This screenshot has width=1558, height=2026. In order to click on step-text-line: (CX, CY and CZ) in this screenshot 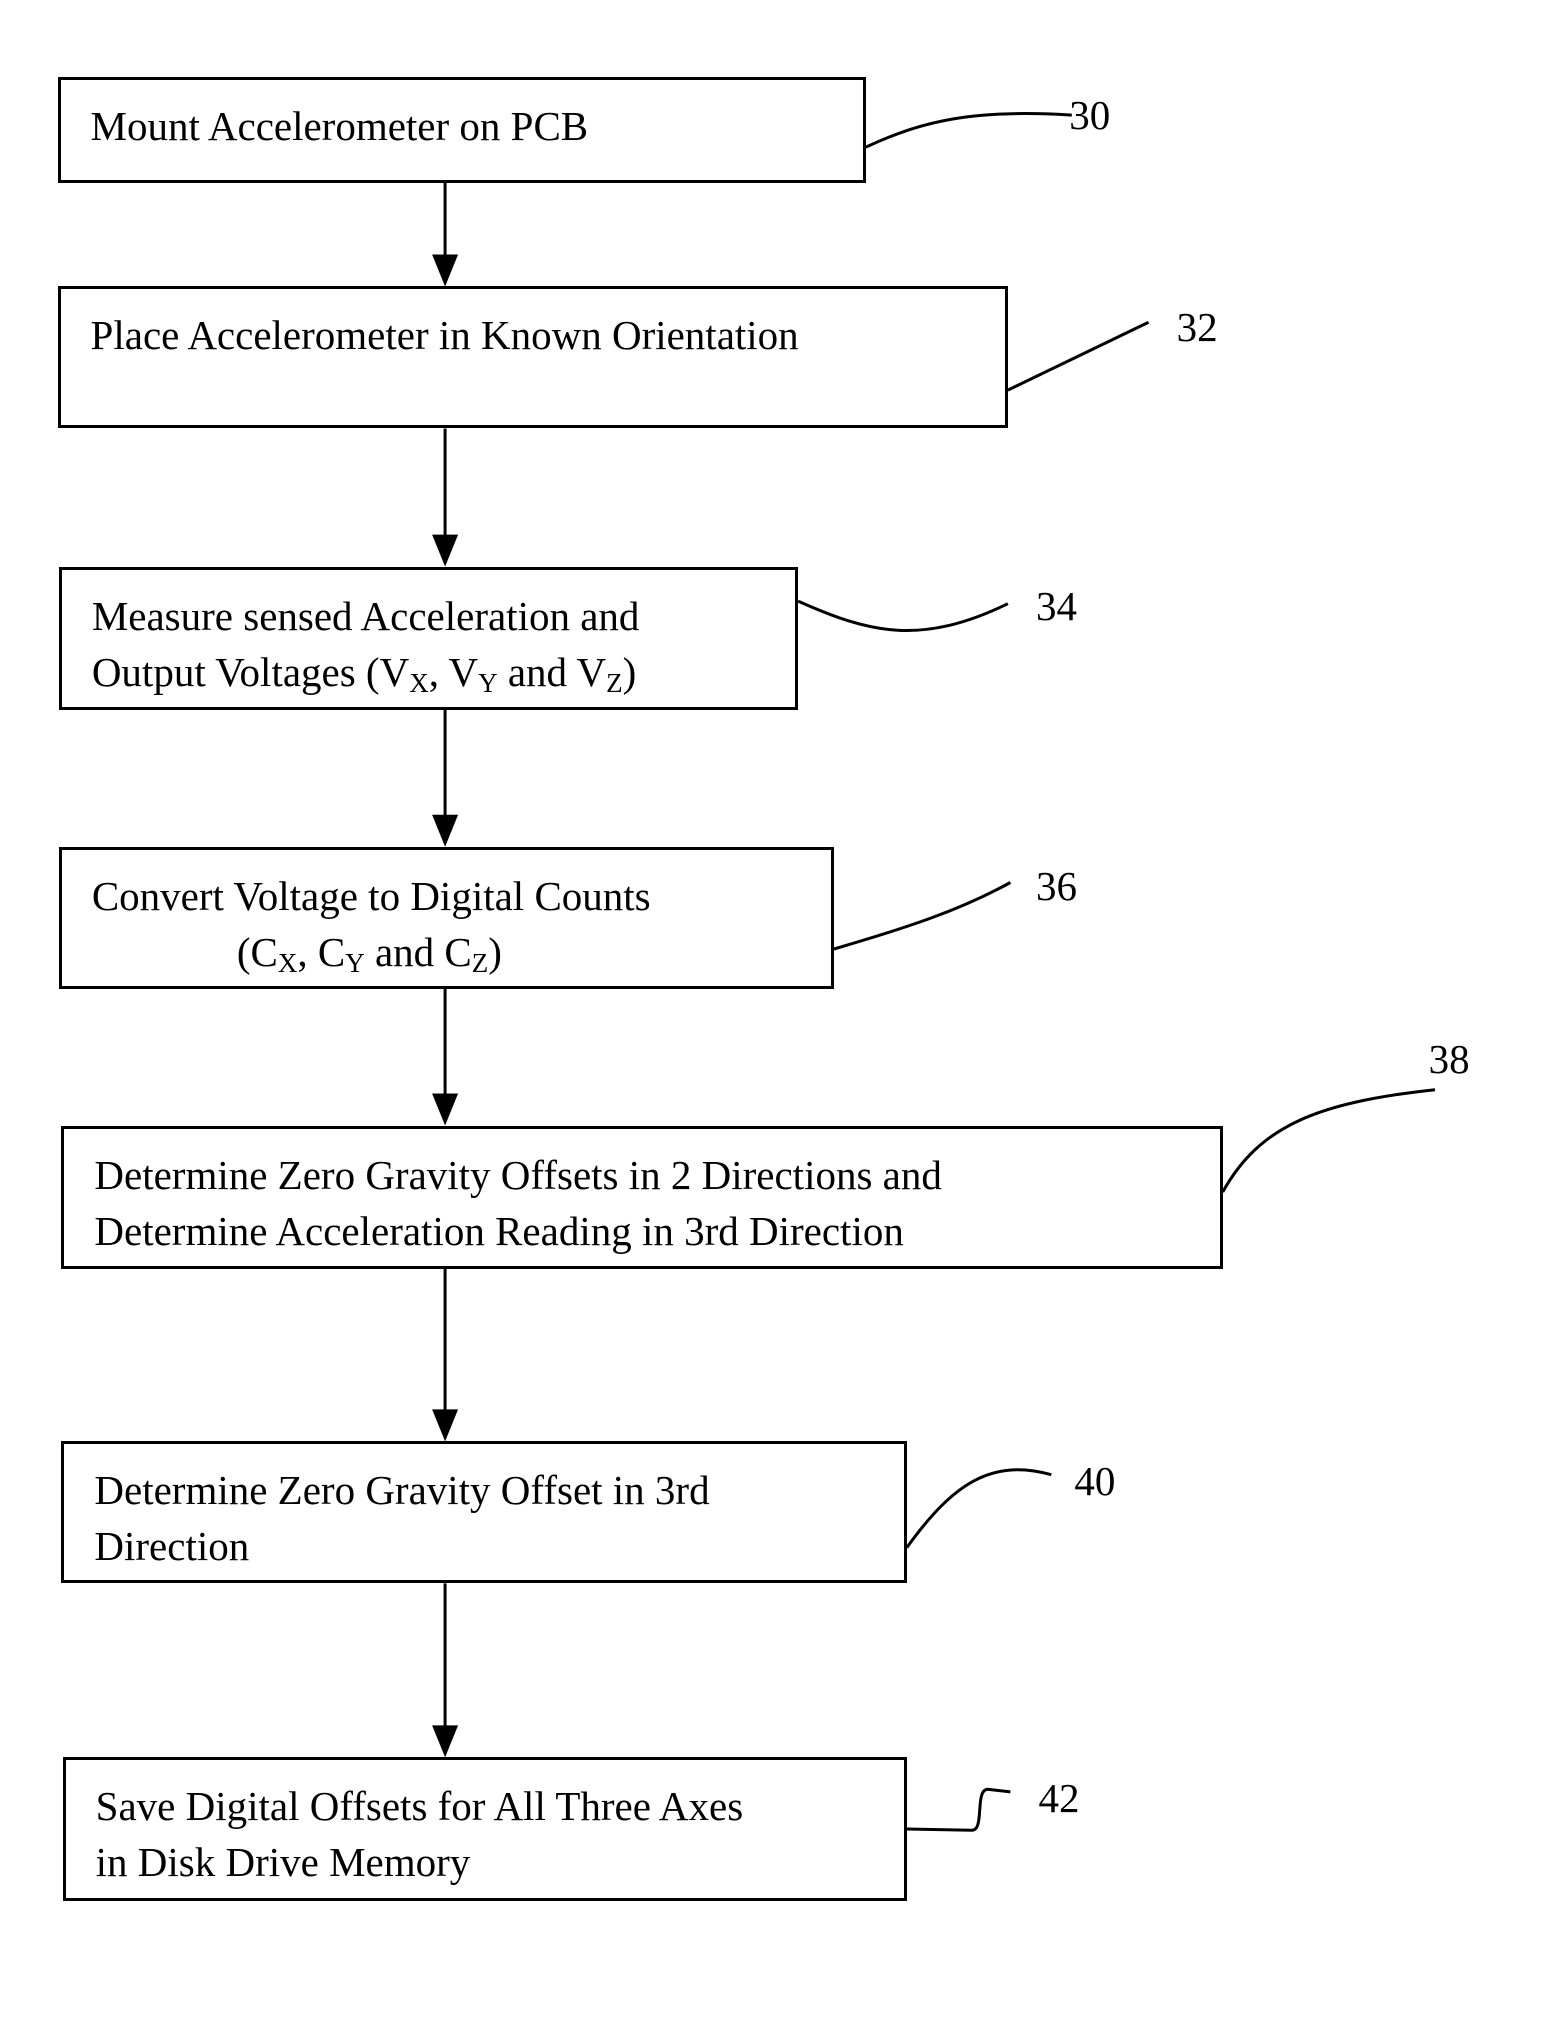, I will do `click(461, 952)`.